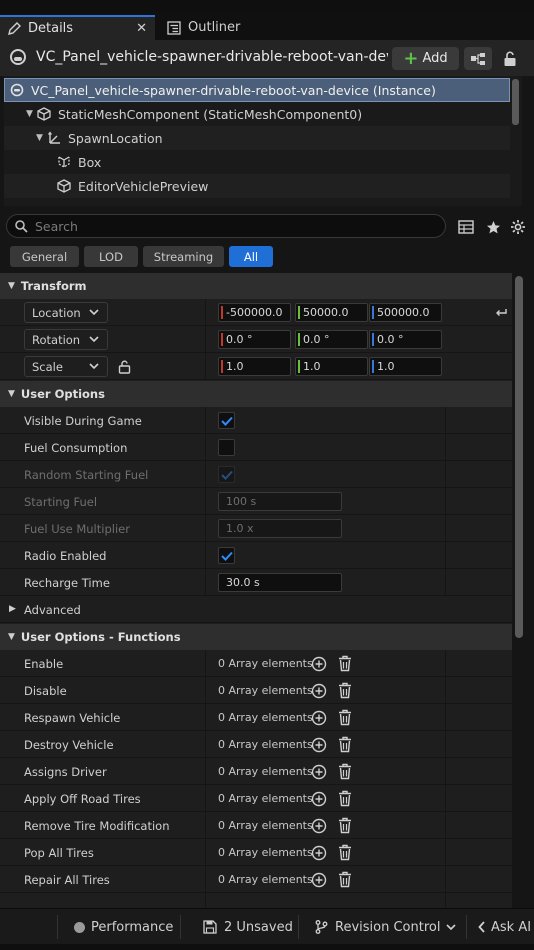  I want to click on tab-details-label: Details, so click(51, 28).